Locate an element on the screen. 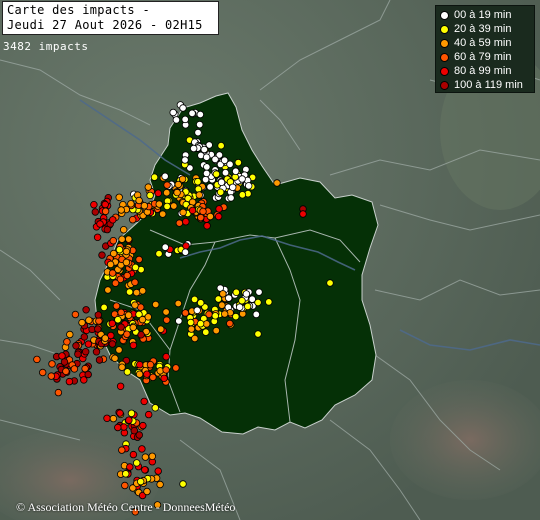 The height and width of the screenshot is (520, 540). legend-item: 40 à 59 min is located at coordinates (487, 43).